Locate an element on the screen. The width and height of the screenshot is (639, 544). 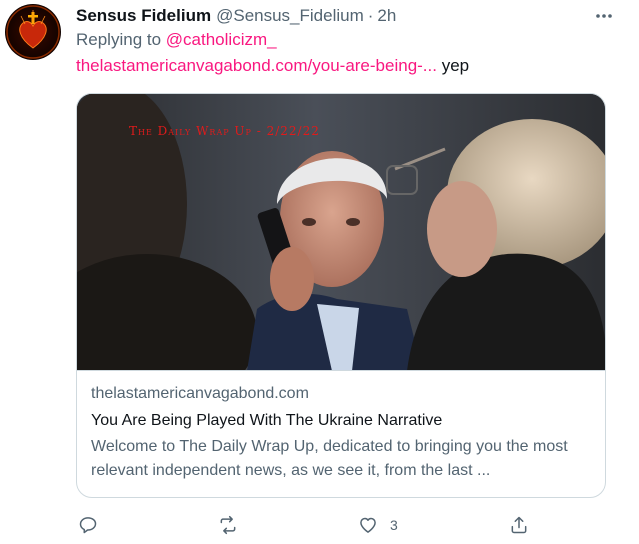
author-handle: @Sensus_Fidelium is located at coordinates (290, 16).